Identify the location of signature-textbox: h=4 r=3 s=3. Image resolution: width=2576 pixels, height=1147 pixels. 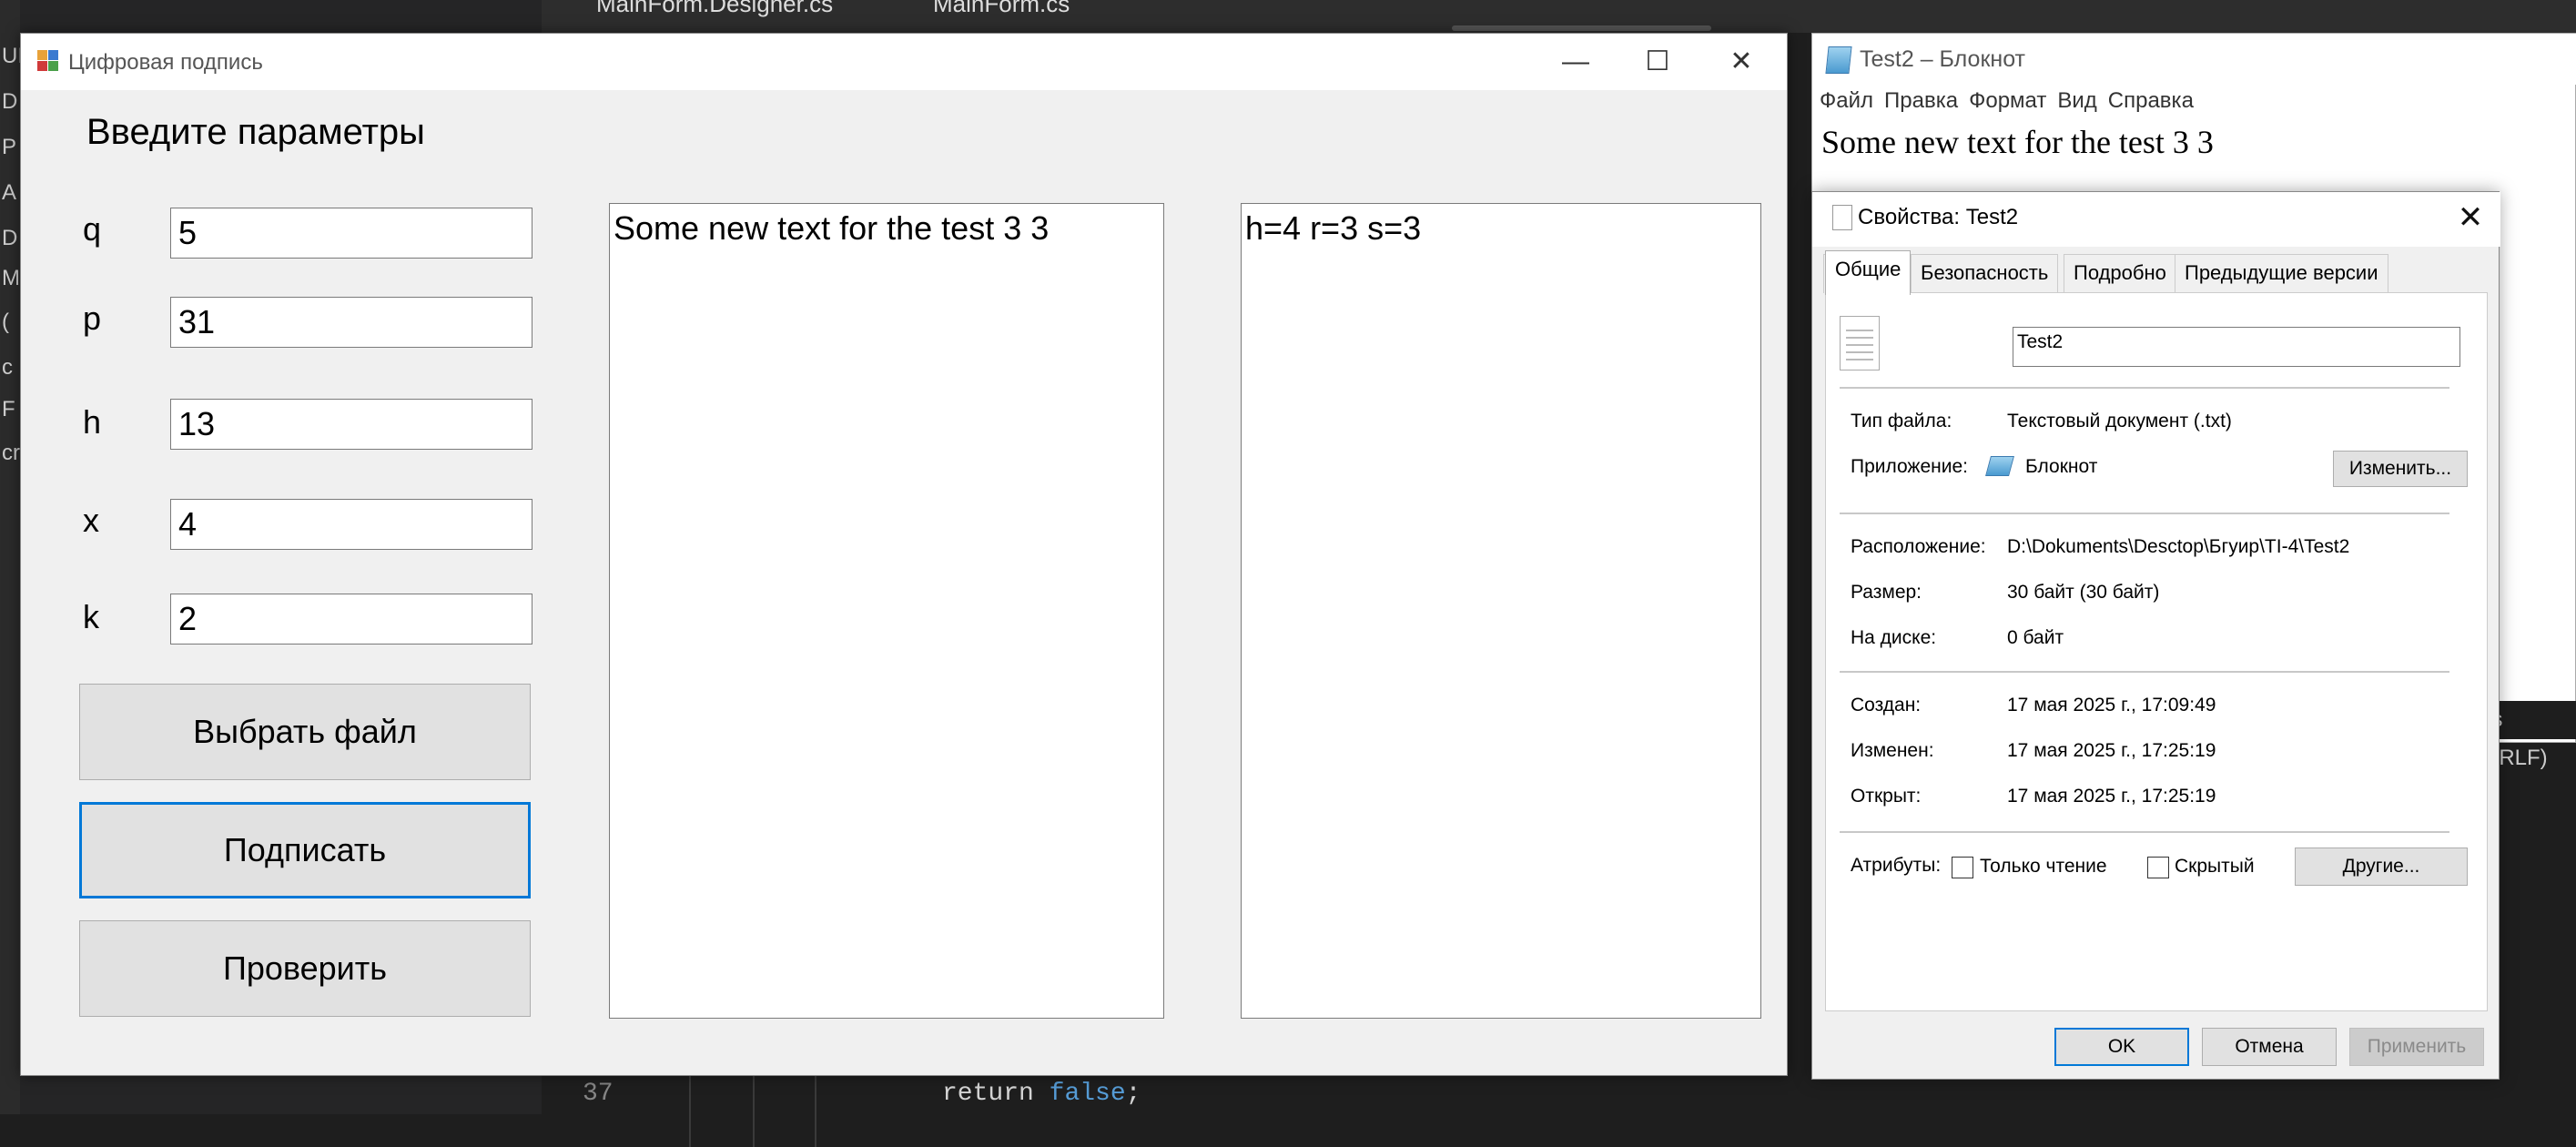
(1501, 611).